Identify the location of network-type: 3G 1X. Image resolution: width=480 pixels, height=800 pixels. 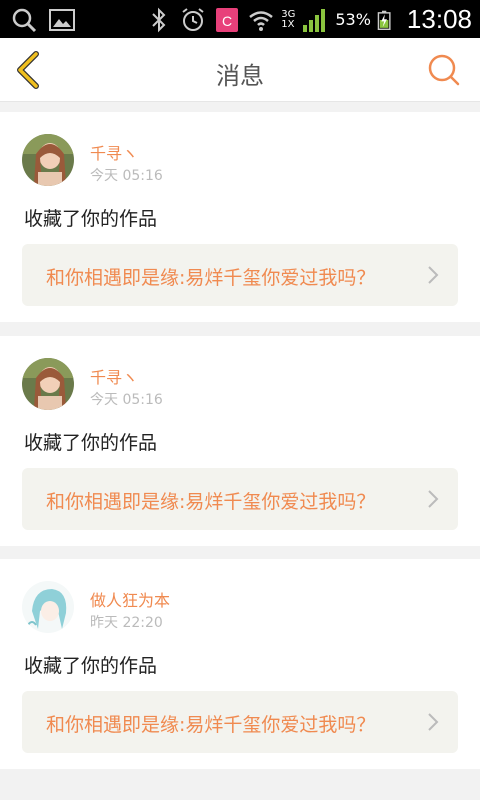
(288, 19).